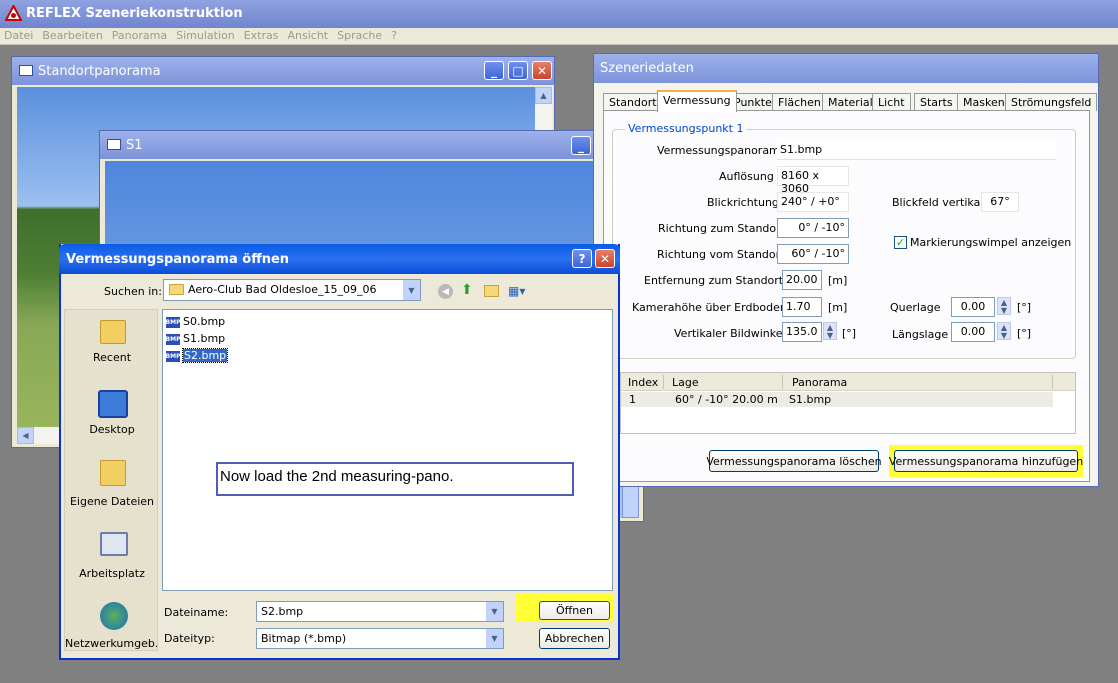 The height and width of the screenshot is (683, 1118). Describe the element at coordinates (112, 501) in the screenshot. I see `place-label: Eigene Dateien` at that location.